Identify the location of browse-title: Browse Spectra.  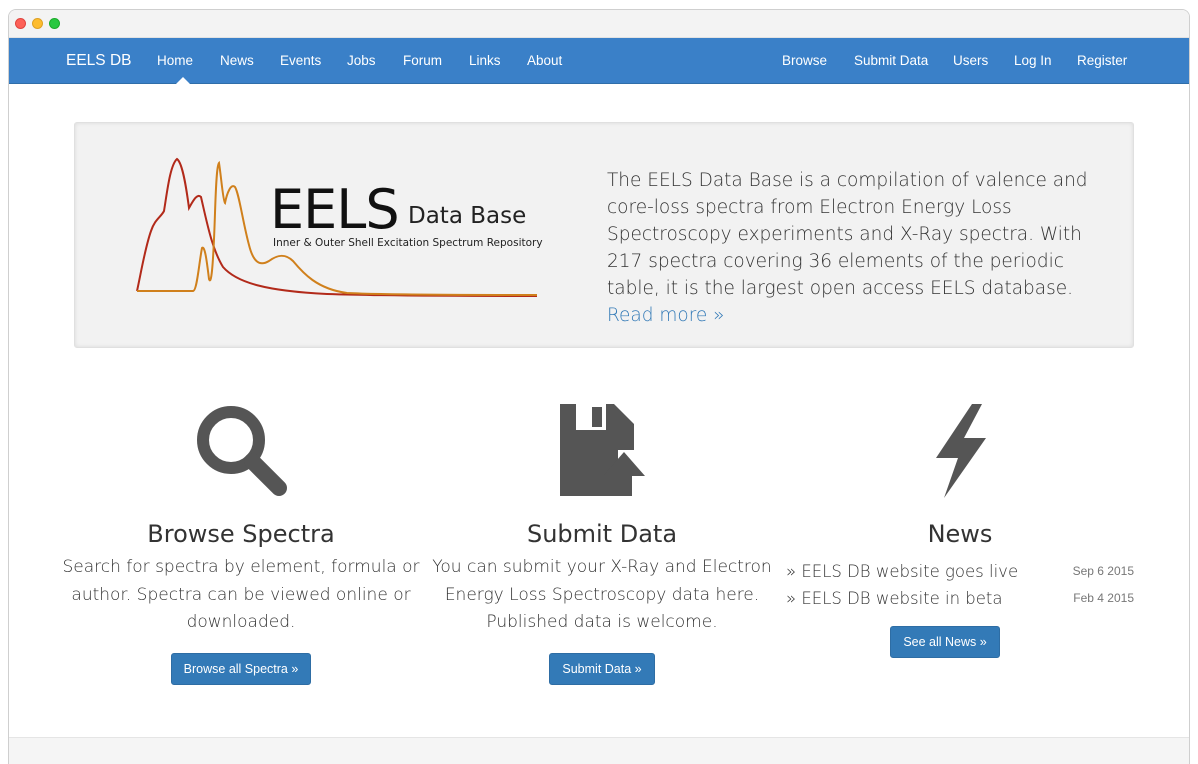
(241, 534).